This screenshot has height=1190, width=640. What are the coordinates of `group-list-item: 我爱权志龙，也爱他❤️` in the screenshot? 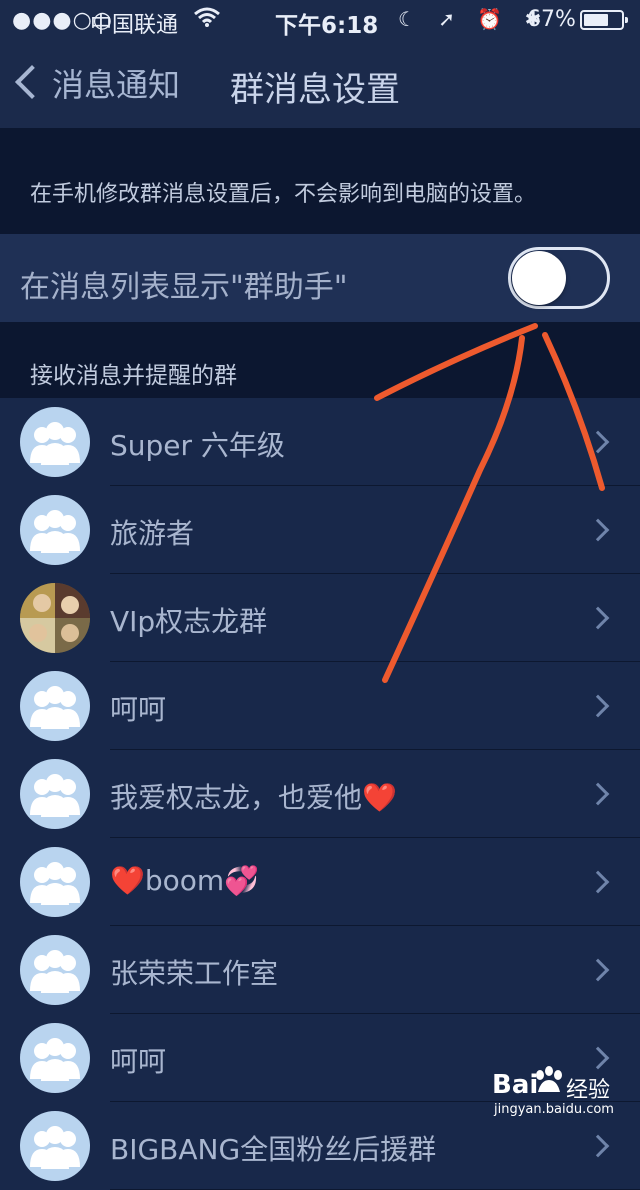 It's located at (320, 794).